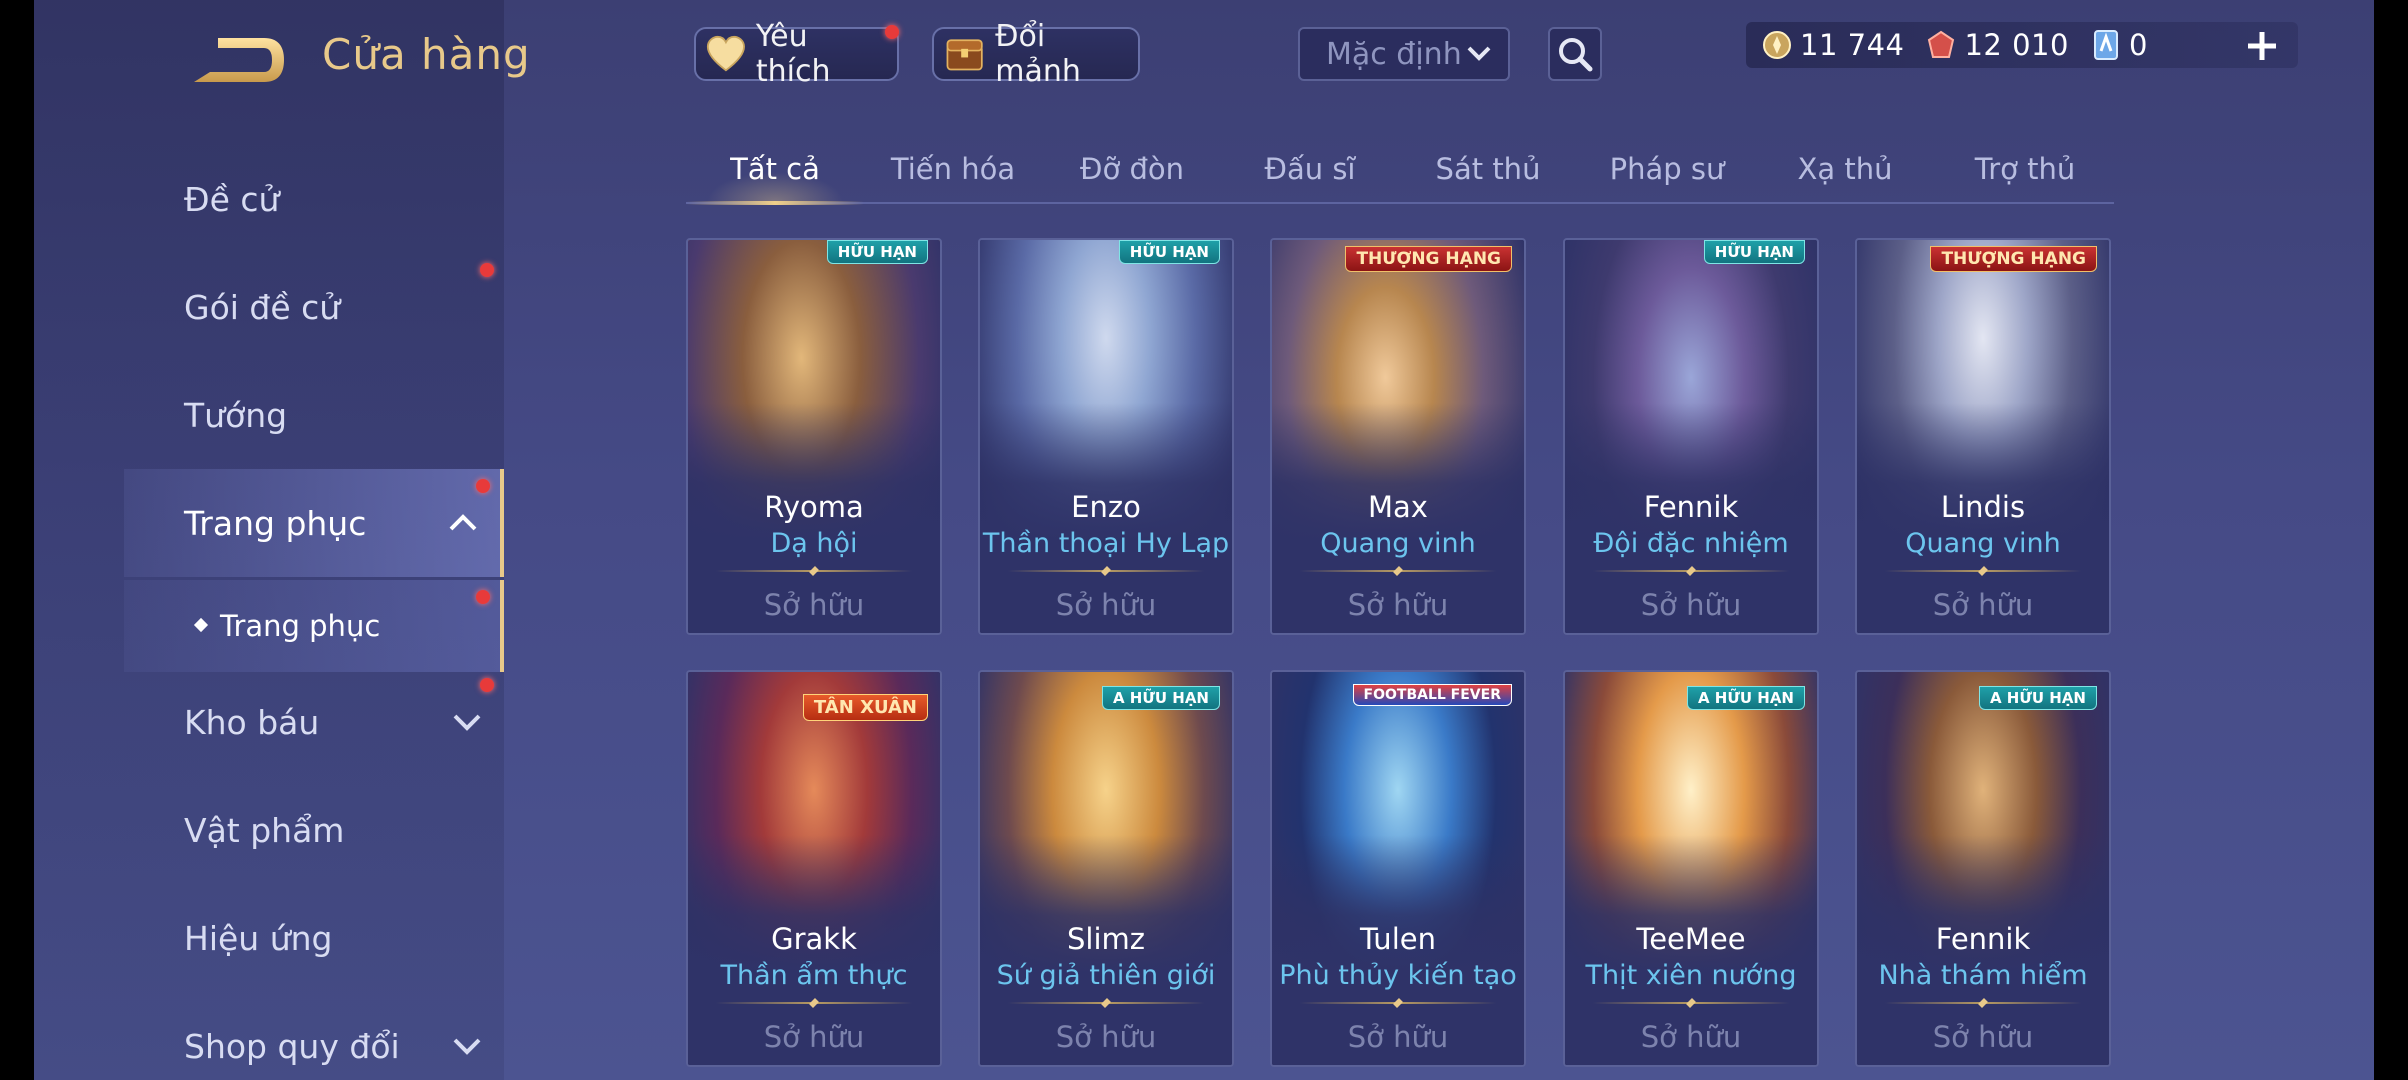  I want to click on add-currency-icon, so click(2262, 46).